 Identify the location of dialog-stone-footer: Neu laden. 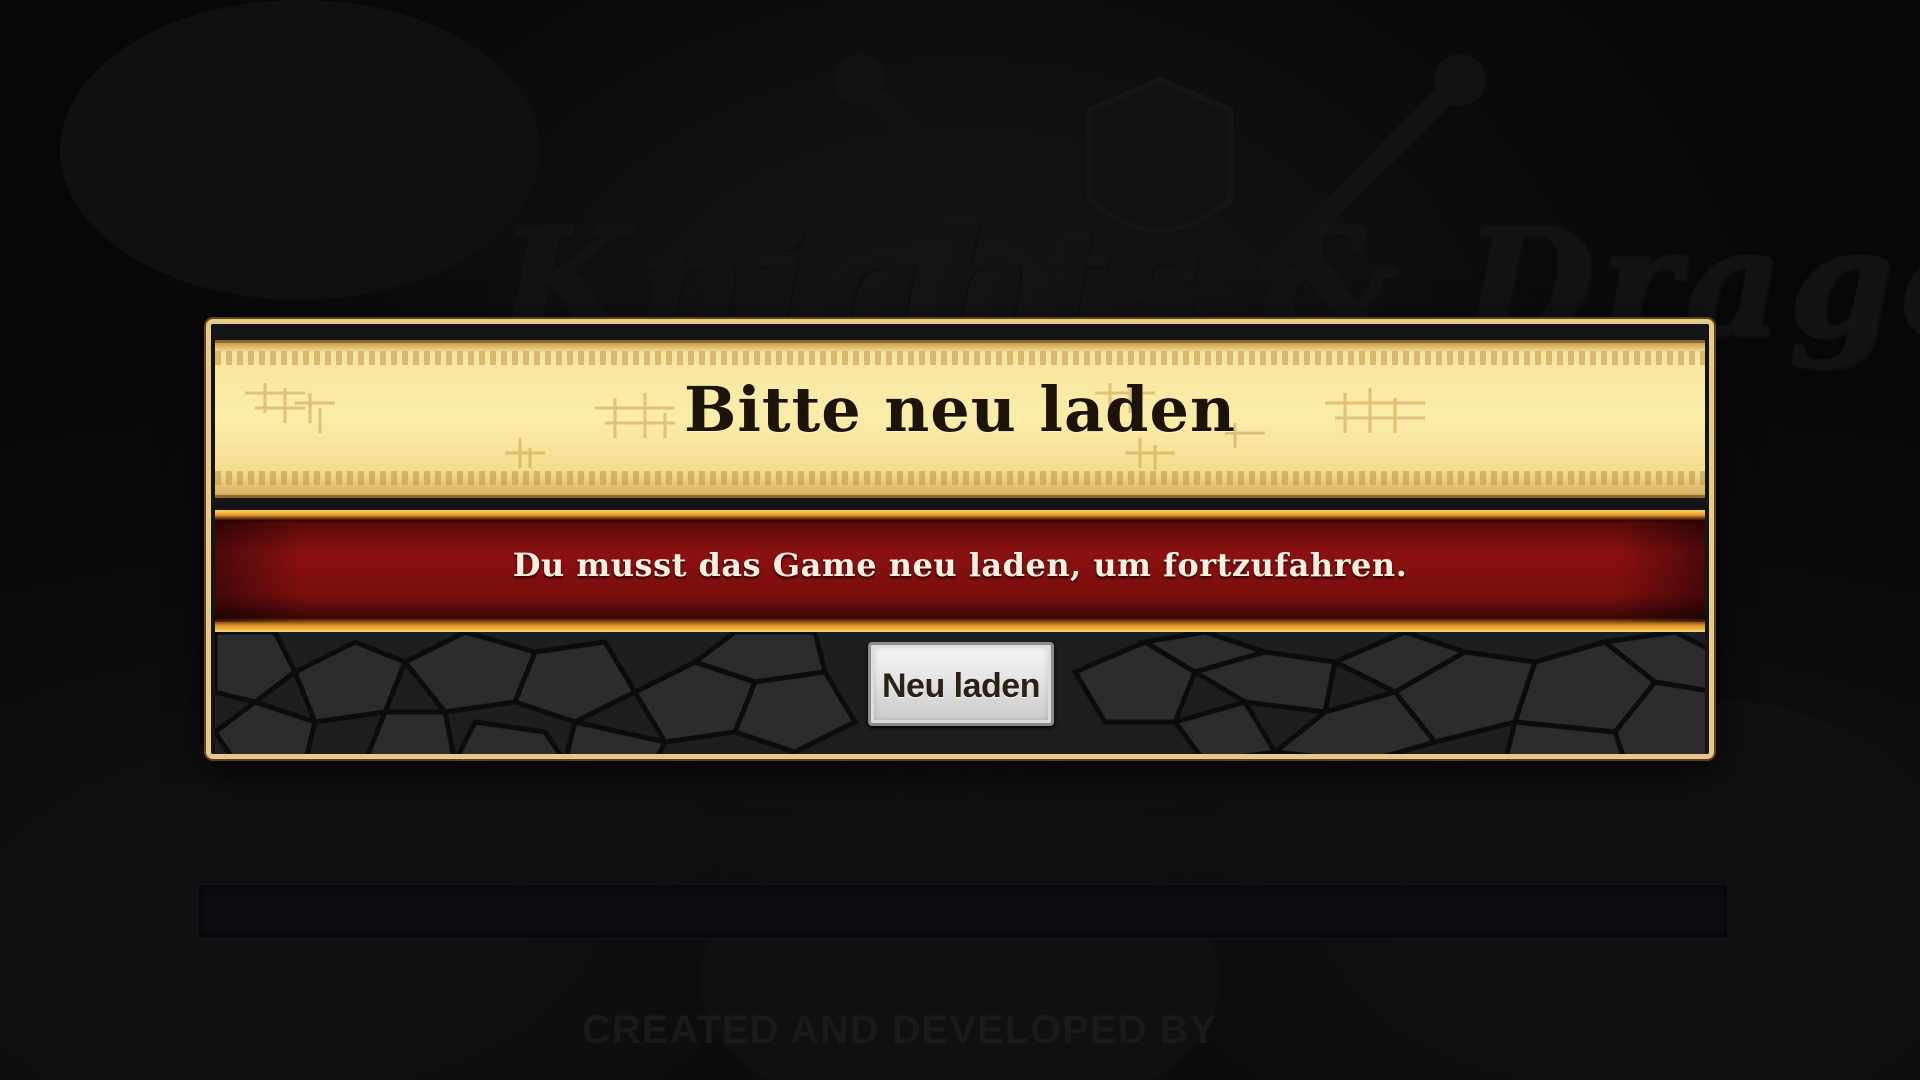
(960, 693).